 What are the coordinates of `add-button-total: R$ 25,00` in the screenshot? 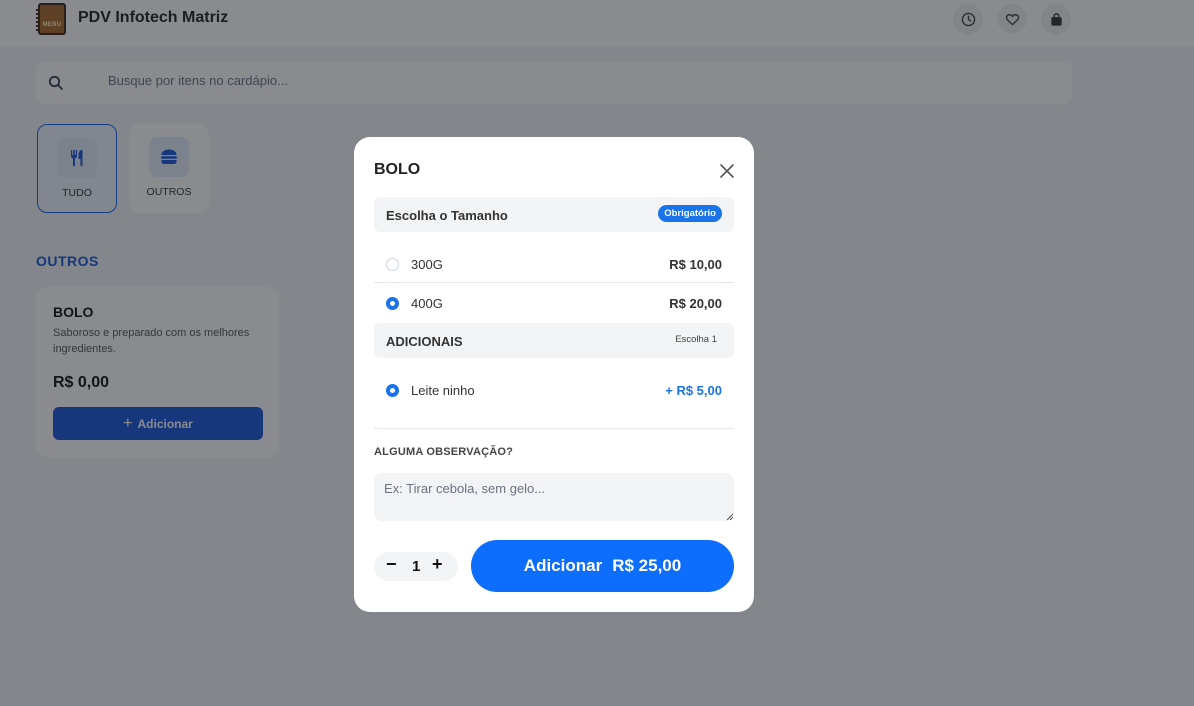 It's located at (647, 565).